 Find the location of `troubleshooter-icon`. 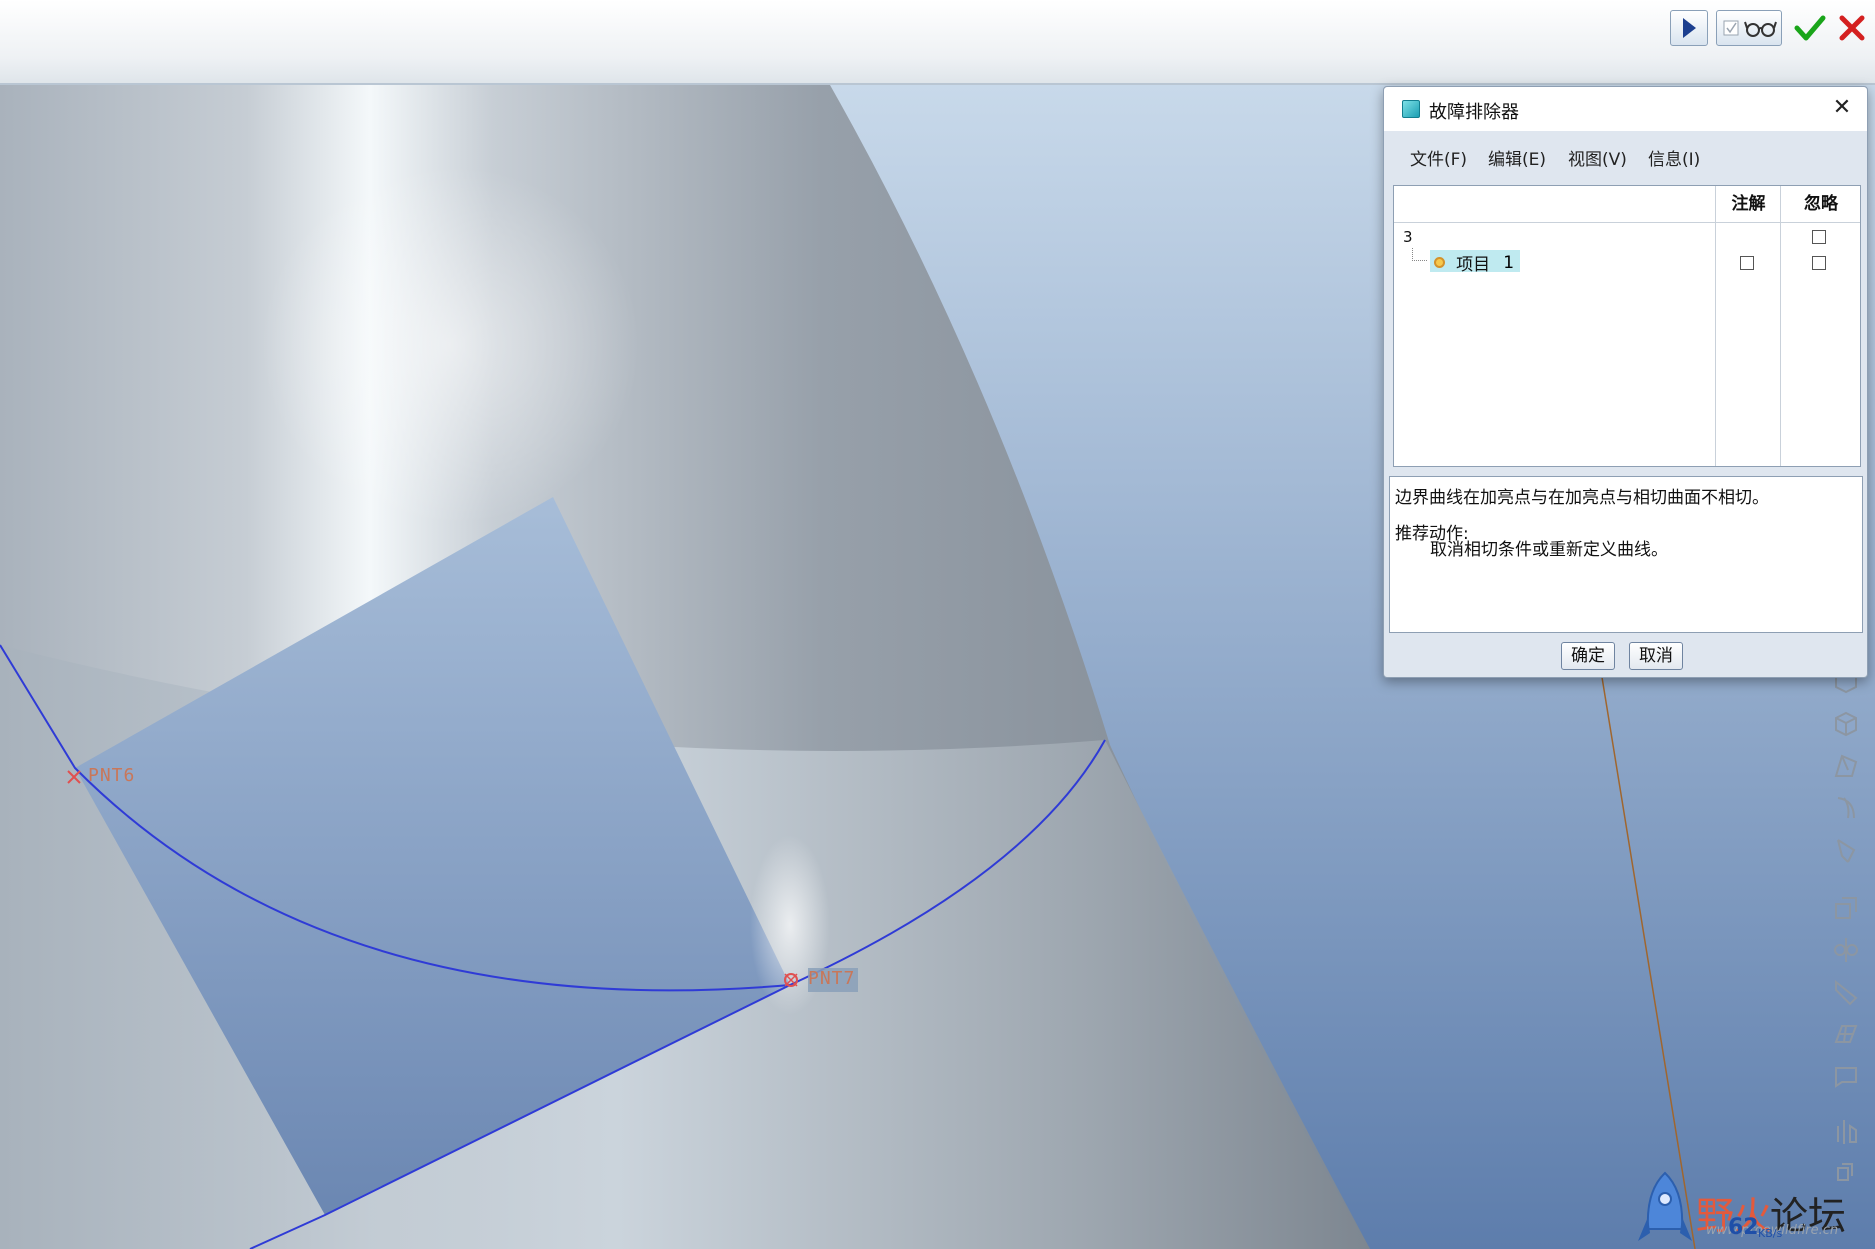

troubleshooter-icon is located at coordinates (1411, 109).